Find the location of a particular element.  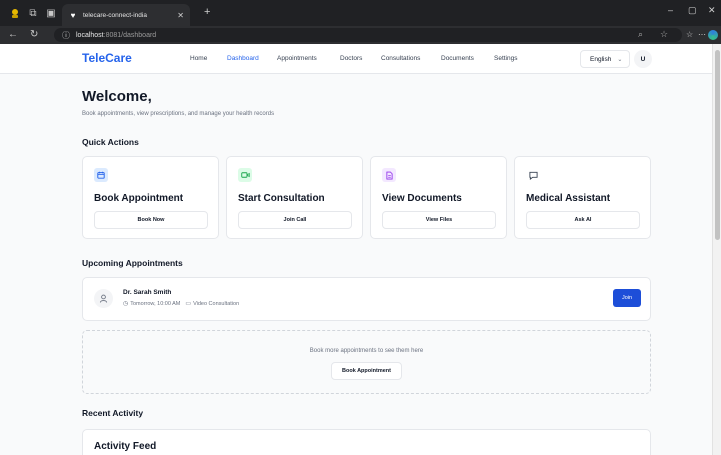

browser-titlebar: ⧉ ▣ ♥ telecare-connect-india ✕ + – ▢ ✕ is located at coordinates (360, 13).